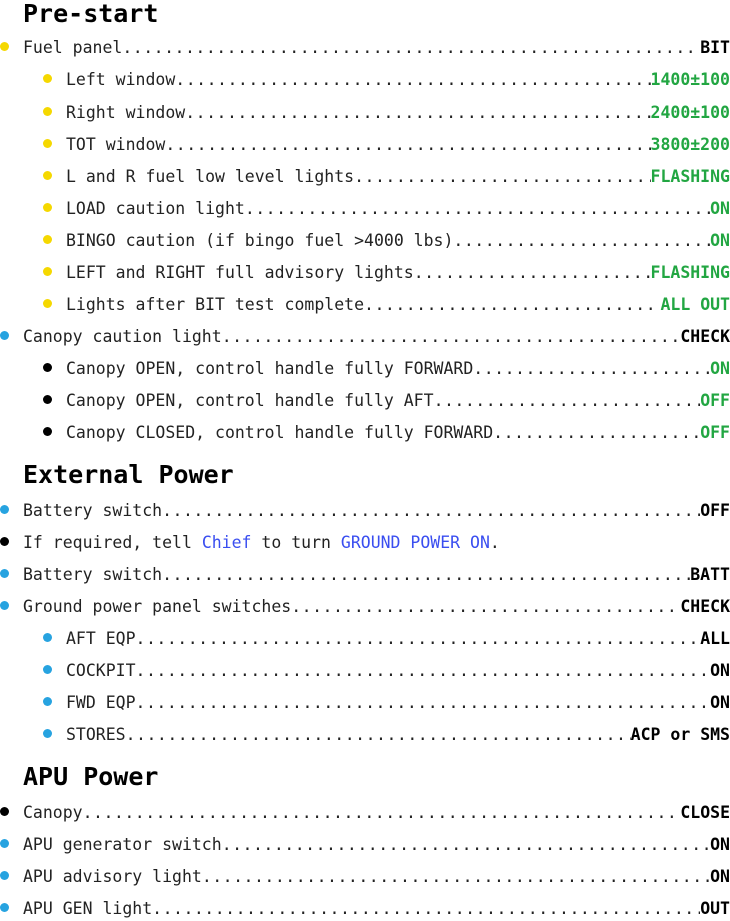 The width and height of the screenshot is (730, 921). What do you see at coordinates (215, 304) in the screenshot?
I see `item-label: Lights after BIT test complete` at bounding box center [215, 304].